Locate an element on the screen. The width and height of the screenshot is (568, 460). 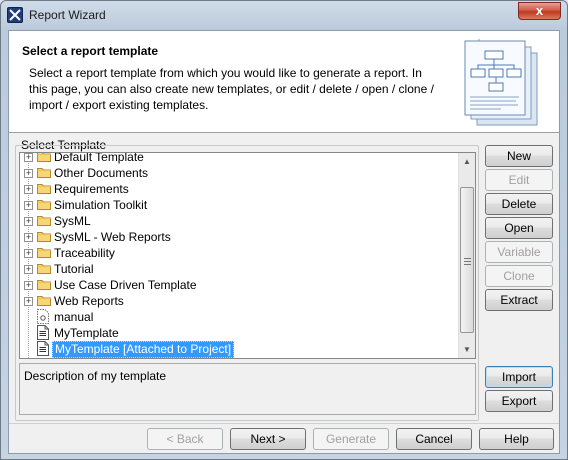
scrollbar-grip-icon is located at coordinates (467, 261).